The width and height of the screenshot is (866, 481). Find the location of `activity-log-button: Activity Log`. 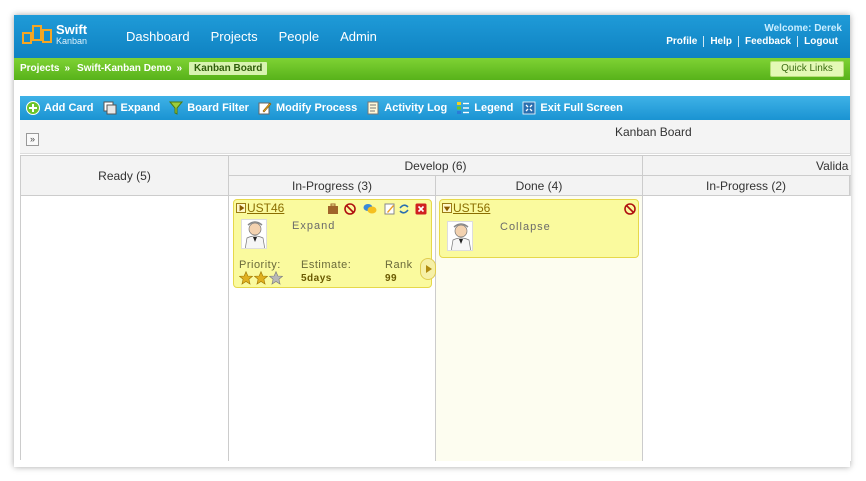

activity-log-button: Activity Log is located at coordinates (406, 108).